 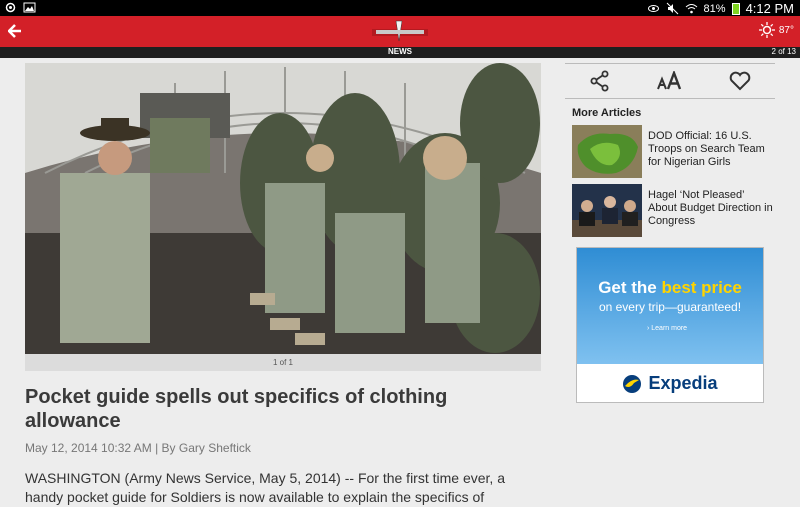 I want to click on more-articles-heading: More Articles, so click(x=607, y=113).